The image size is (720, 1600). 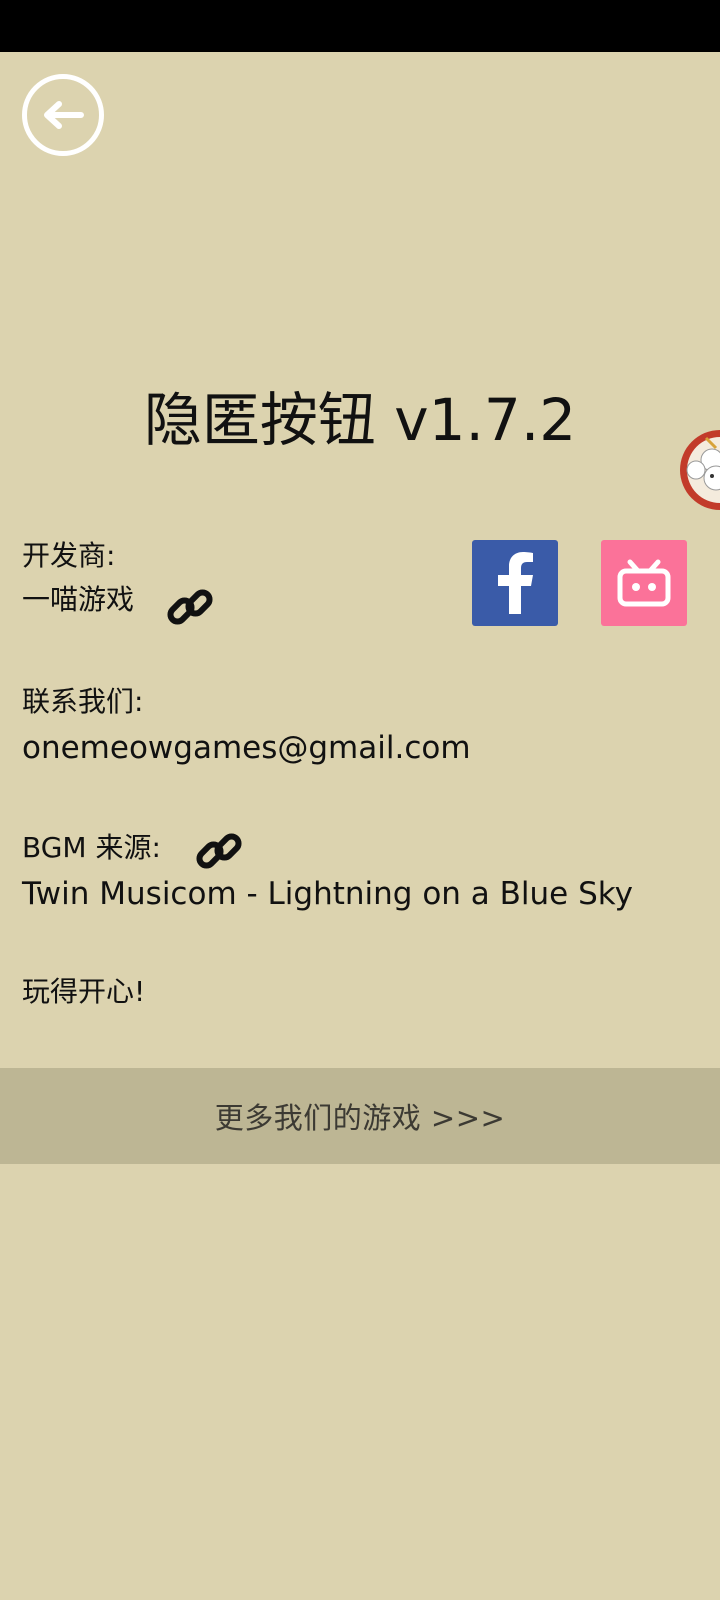 What do you see at coordinates (91, 847) in the screenshot?
I see `bgm-label: BGM 来源:` at bounding box center [91, 847].